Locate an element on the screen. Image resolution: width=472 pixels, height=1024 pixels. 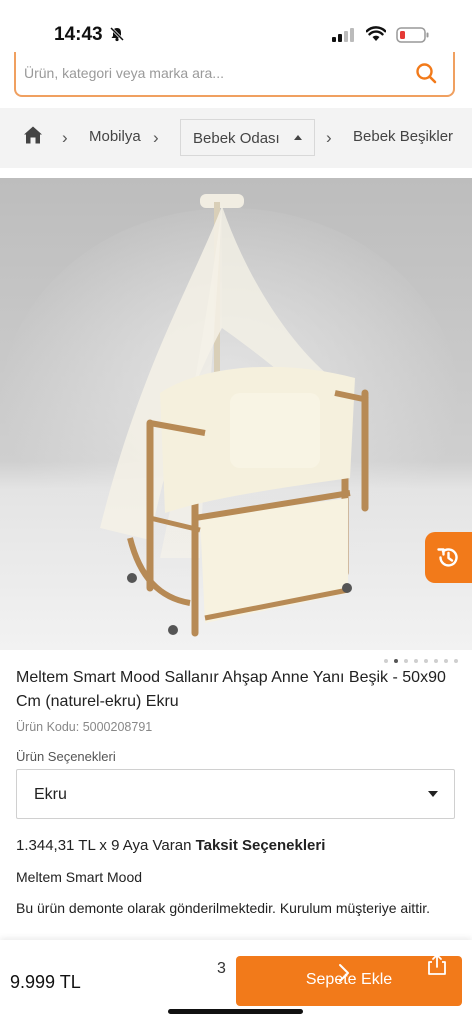
history-icon is located at coordinates (448, 560).